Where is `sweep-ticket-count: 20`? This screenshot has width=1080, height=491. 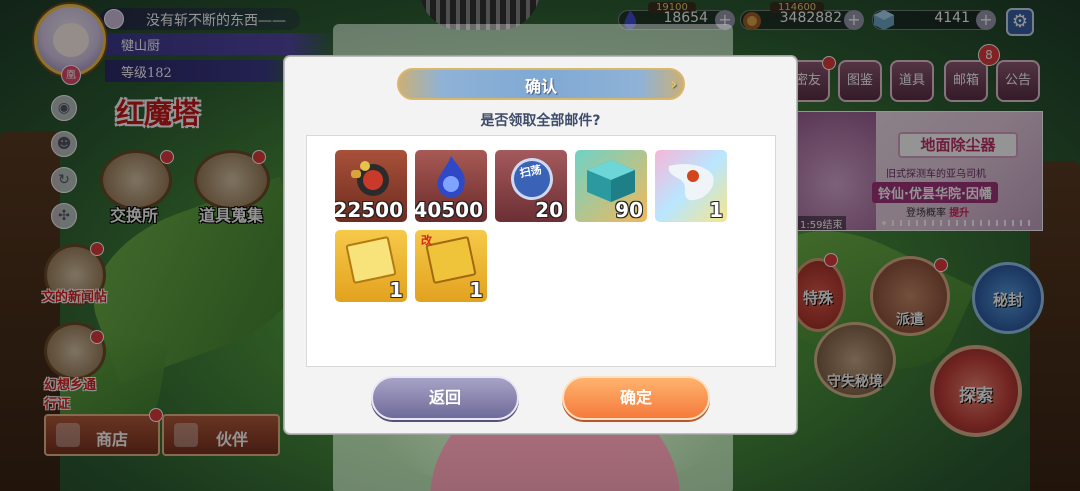 sweep-ticket-count: 20 is located at coordinates (549, 210).